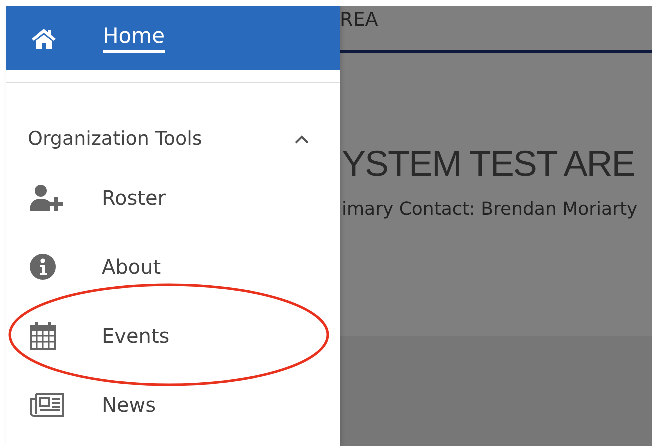 This screenshot has height=446, width=652. Describe the element at coordinates (134, 38) in the screenshot. I see `home-link: Home` at that location.